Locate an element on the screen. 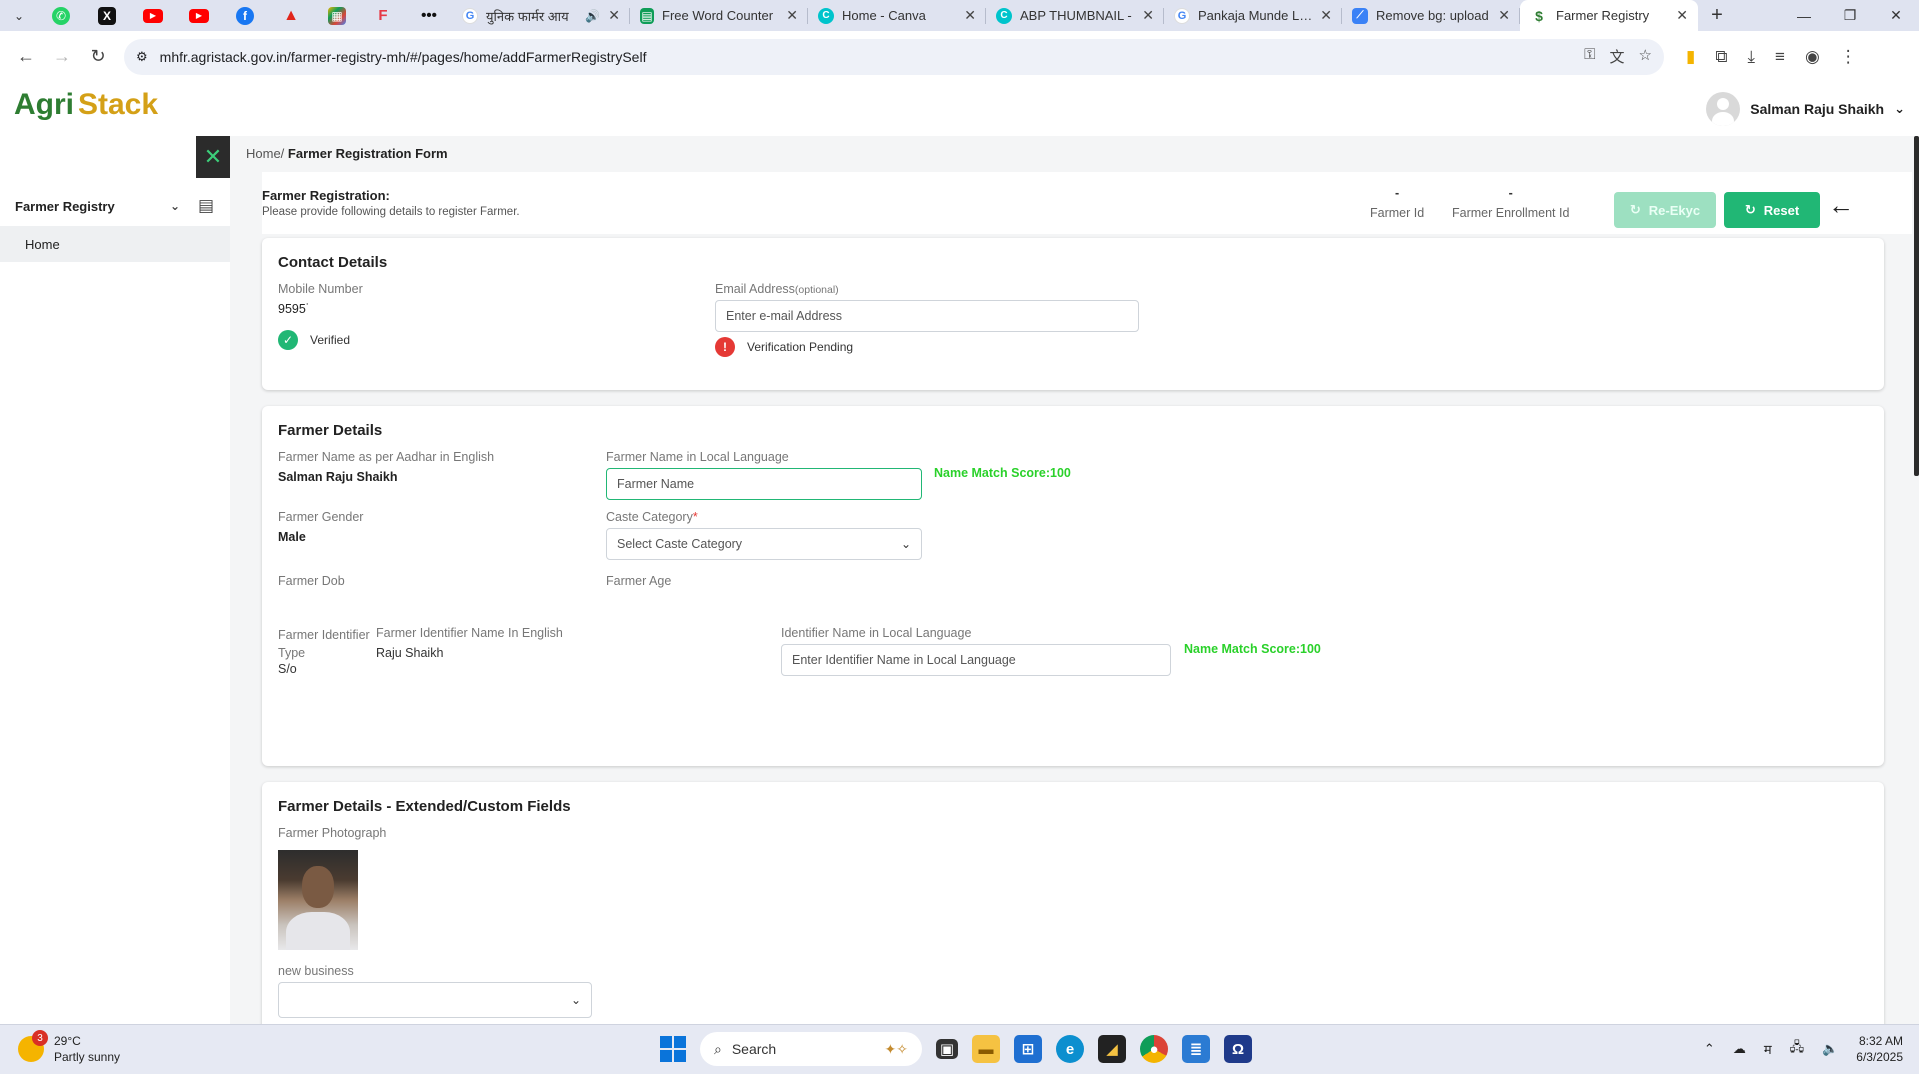  tab-canva-home: C Home - Canva ✕ is located at coordinates (897, 15).